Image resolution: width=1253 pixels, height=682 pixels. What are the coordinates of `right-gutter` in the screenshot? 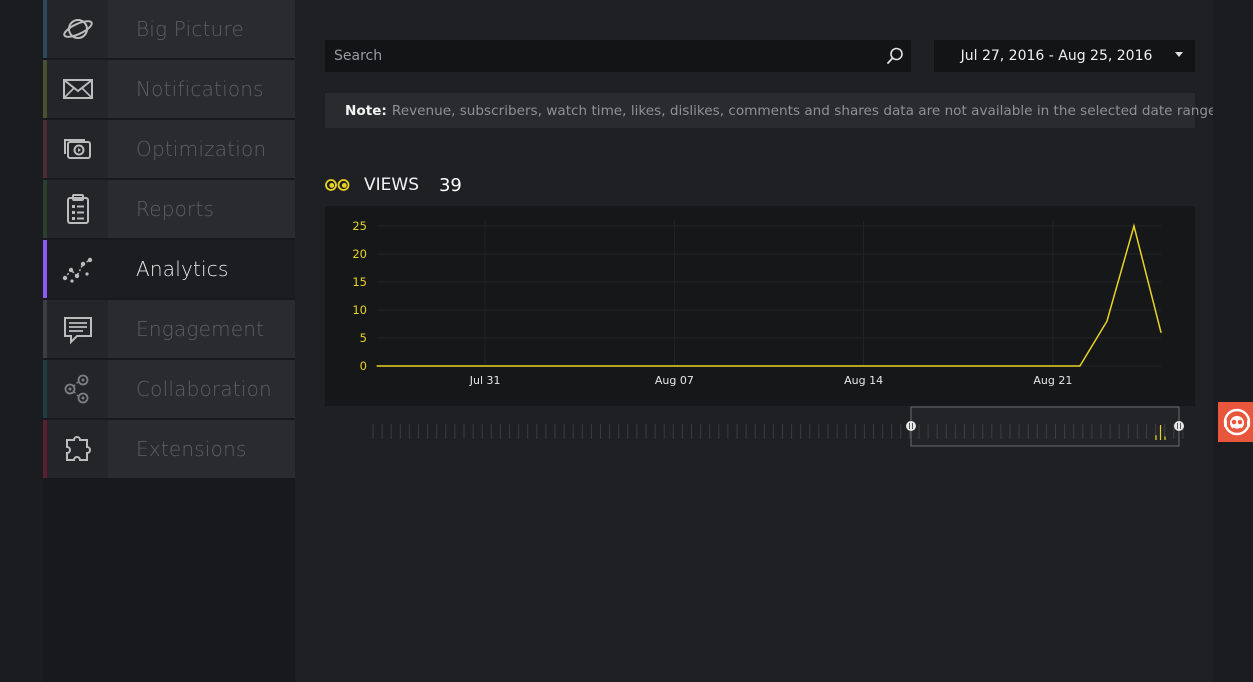 It's located at (1233, 341).